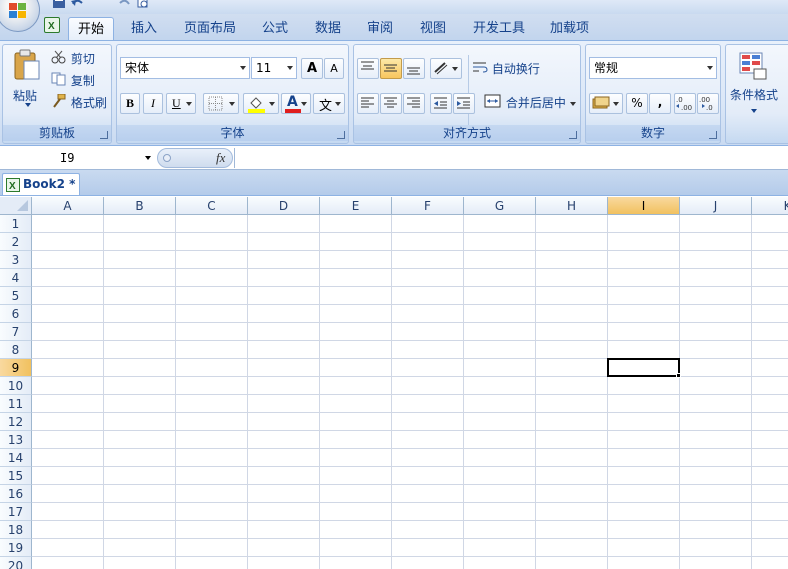 This screenshot has height=569, width=788. I want to click on align-center-button, so click(391, 103).